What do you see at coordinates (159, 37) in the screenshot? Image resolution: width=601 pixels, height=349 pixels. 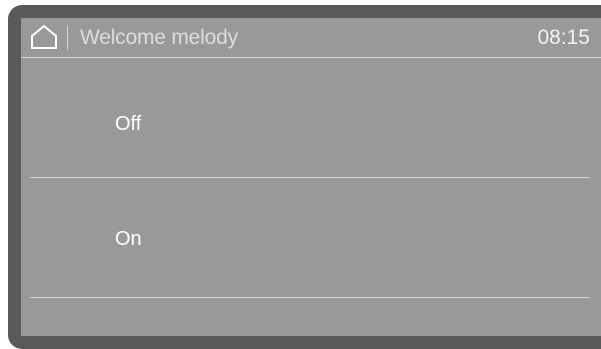 I see `page-title: Welcome melody` at bounding box center [159, 37].